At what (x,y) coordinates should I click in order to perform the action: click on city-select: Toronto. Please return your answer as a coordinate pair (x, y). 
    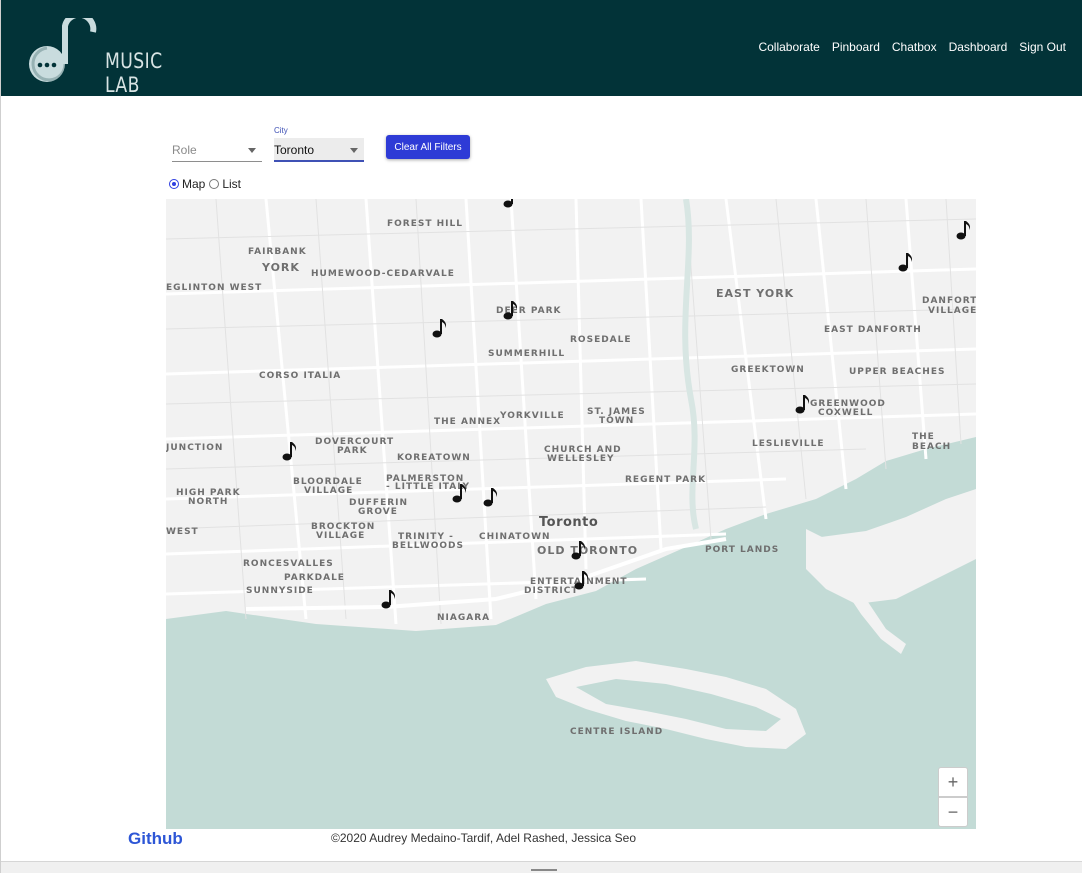
    Looking at the image, I should click on (319, 150).